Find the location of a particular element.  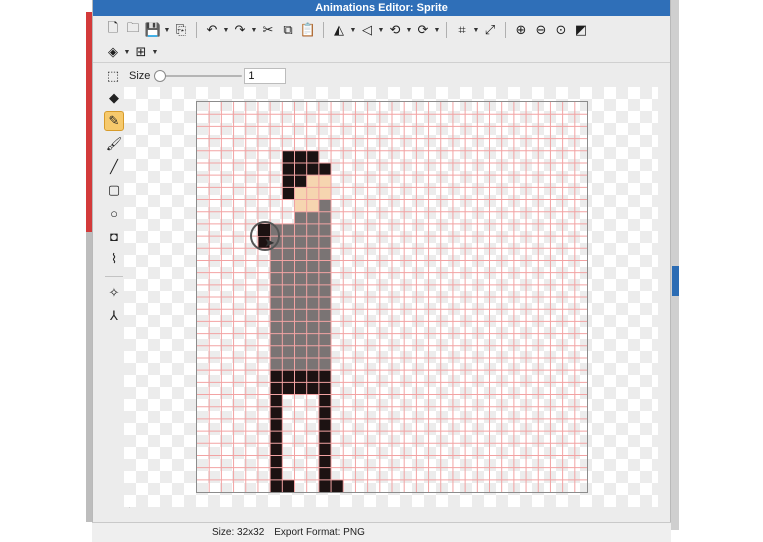

fill-bucket-tool-icon: ◘ is located at coordinates (114, 236).